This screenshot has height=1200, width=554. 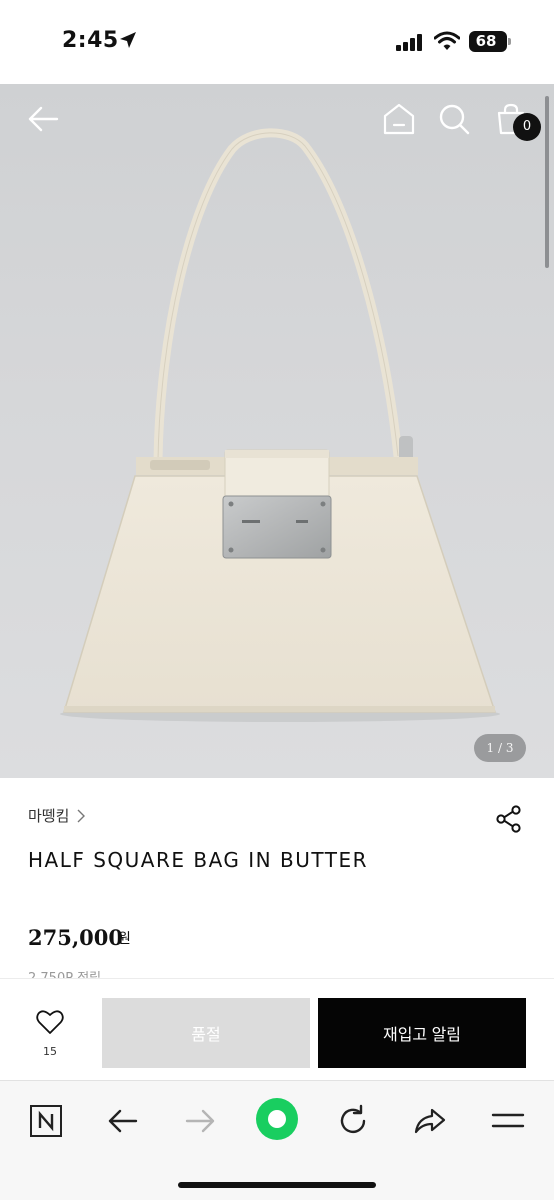 What do you see at coordinates (409, 42) in the screenshot?
I see `cellular-signal-icon` at bounding box center [409, 42].